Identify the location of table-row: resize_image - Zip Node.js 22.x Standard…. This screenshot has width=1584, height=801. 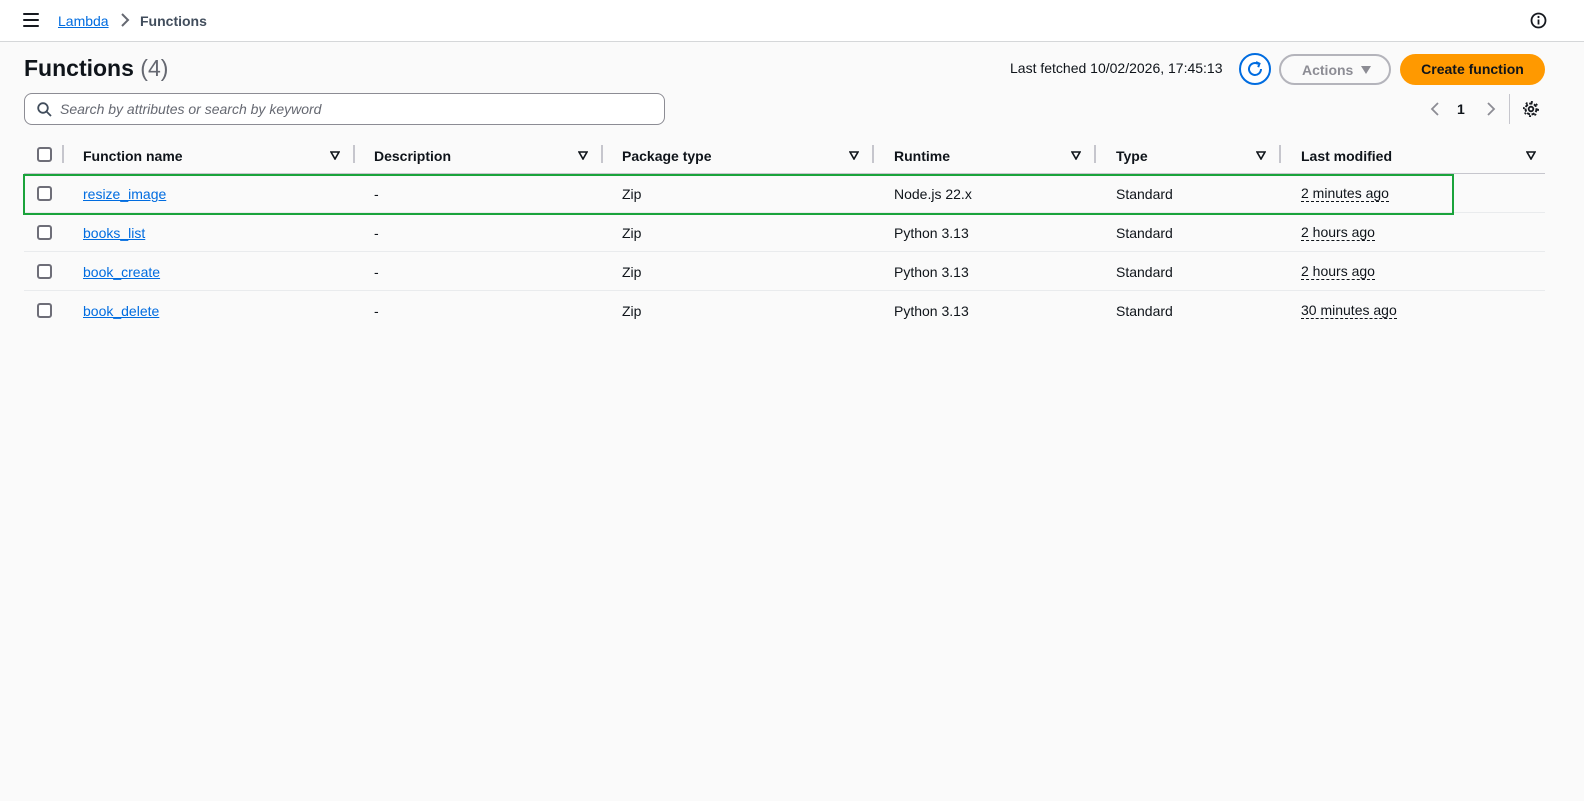
(784, 193).